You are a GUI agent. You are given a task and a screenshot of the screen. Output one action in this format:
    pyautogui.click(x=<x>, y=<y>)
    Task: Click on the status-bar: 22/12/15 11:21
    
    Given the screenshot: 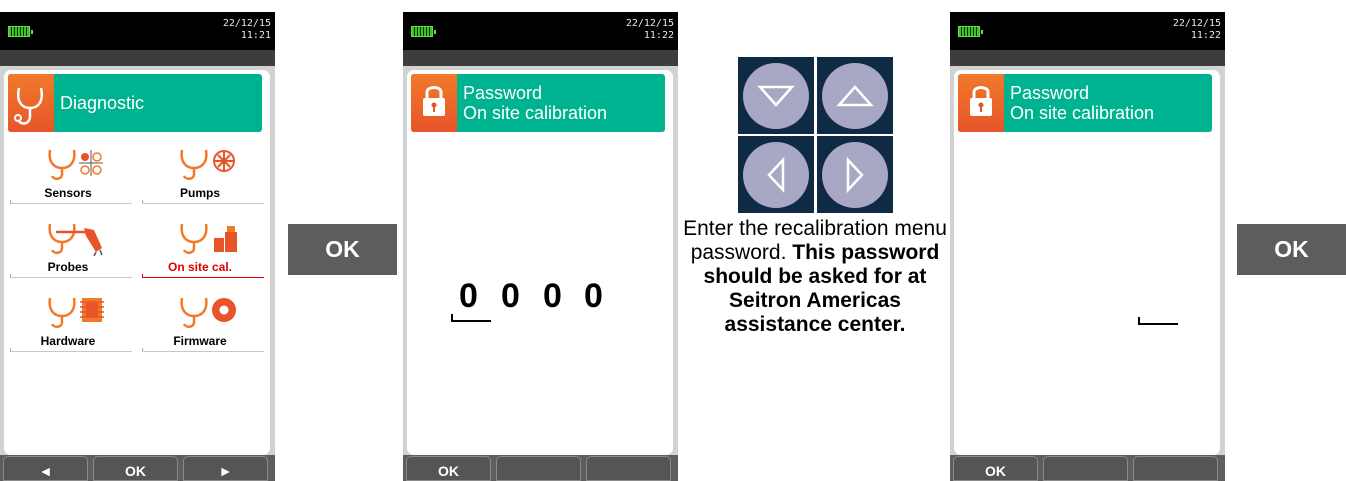 What is the action you would take?
    pyautogui.click(x=137, y=31)
    